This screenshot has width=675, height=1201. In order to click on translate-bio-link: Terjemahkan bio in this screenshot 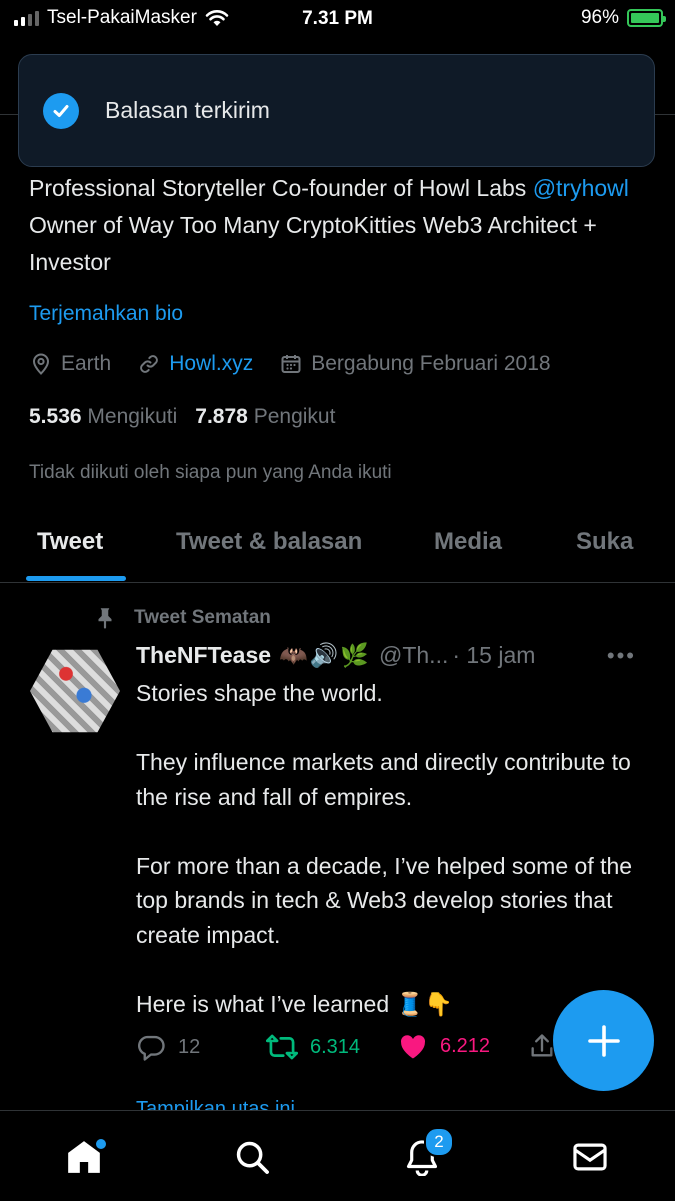, I will do `click(106, 314)`.